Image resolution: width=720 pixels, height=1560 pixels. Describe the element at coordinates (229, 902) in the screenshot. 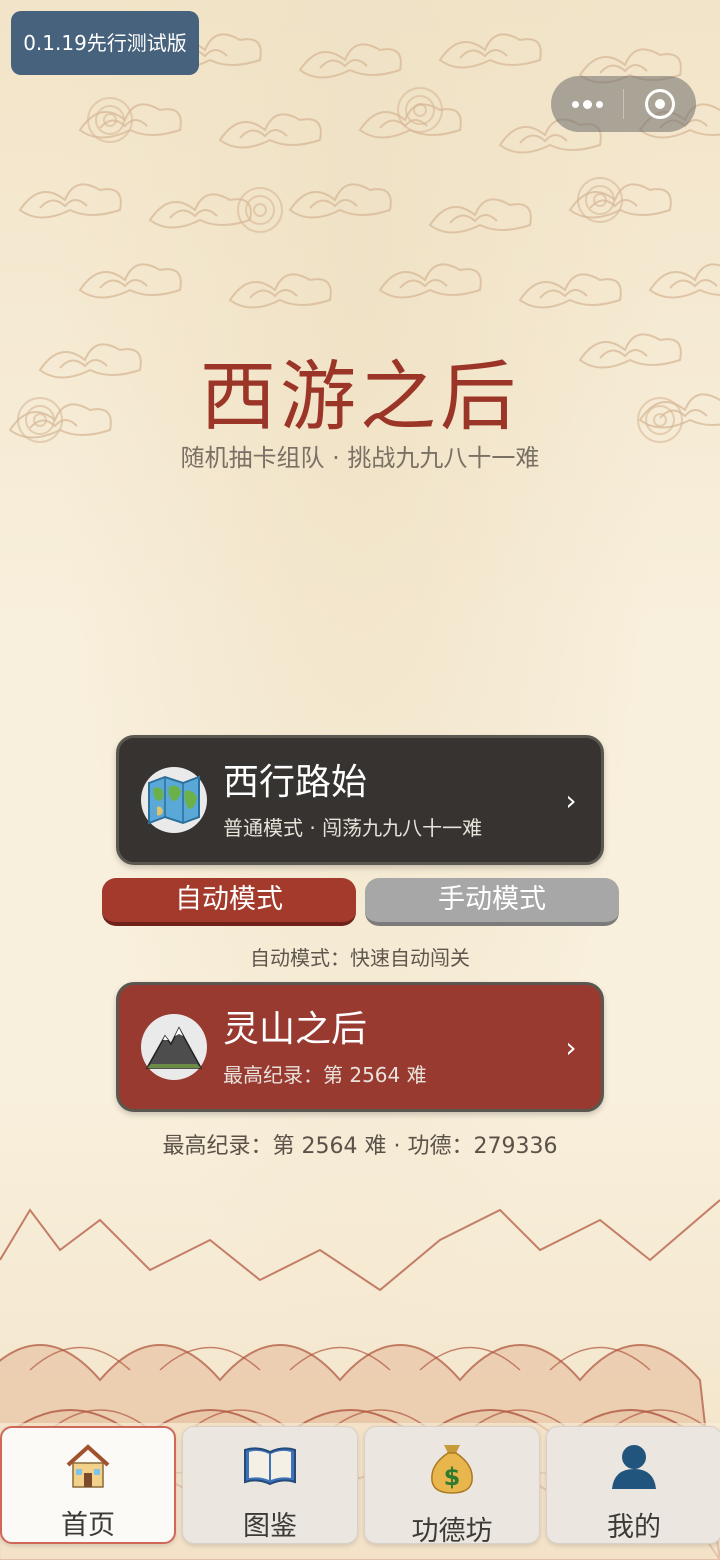

I see `auto-mode-button: 自动模式` at that location.